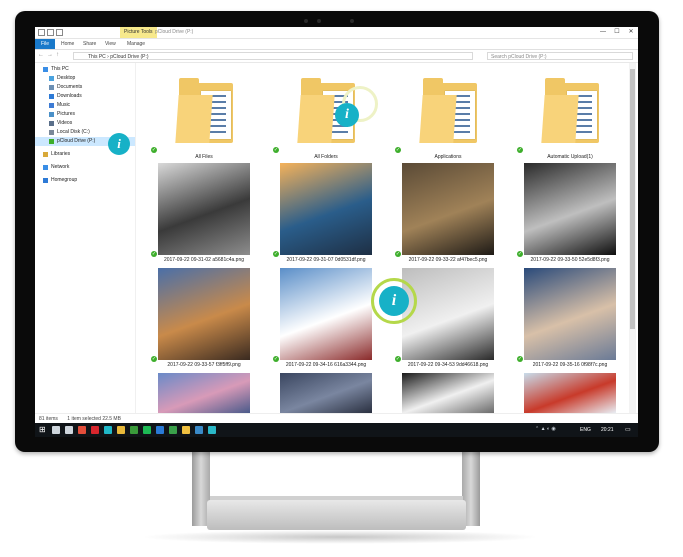  I want to click on search-input: Search pCloud Drive (P:), so click(560, 56).